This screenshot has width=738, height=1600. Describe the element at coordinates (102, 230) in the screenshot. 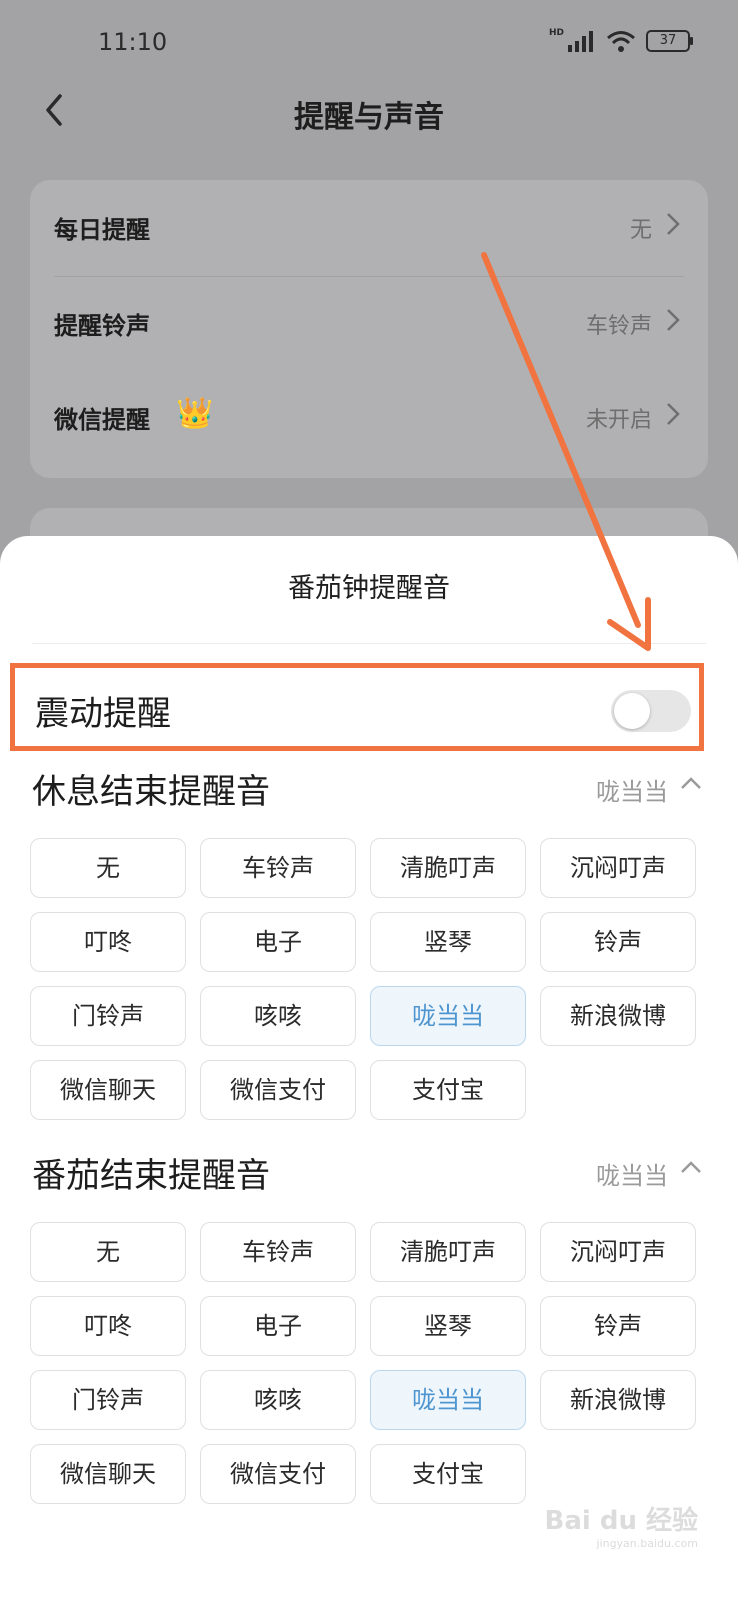

I see `settings-row-label: 每日提醒` at that location.